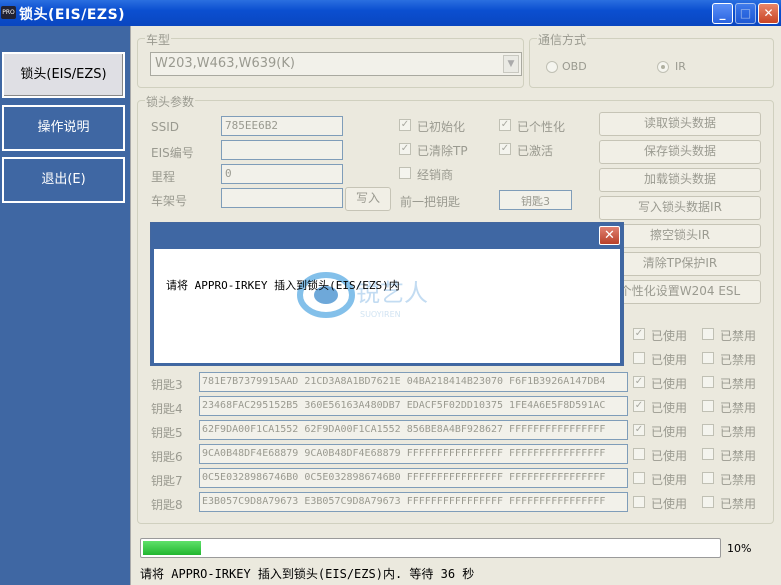 Image resolution: width=781 pixels, height=585 pixels. Describe the element at coordinates (541, 127) in the screenshot. I see `checkbox-personalized-label: 已个性化` at that location.